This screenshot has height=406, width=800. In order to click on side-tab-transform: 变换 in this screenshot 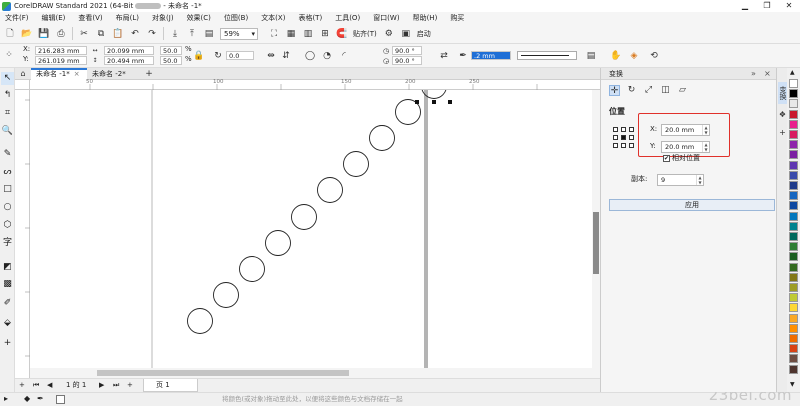, I will do `click(782, 93)`.